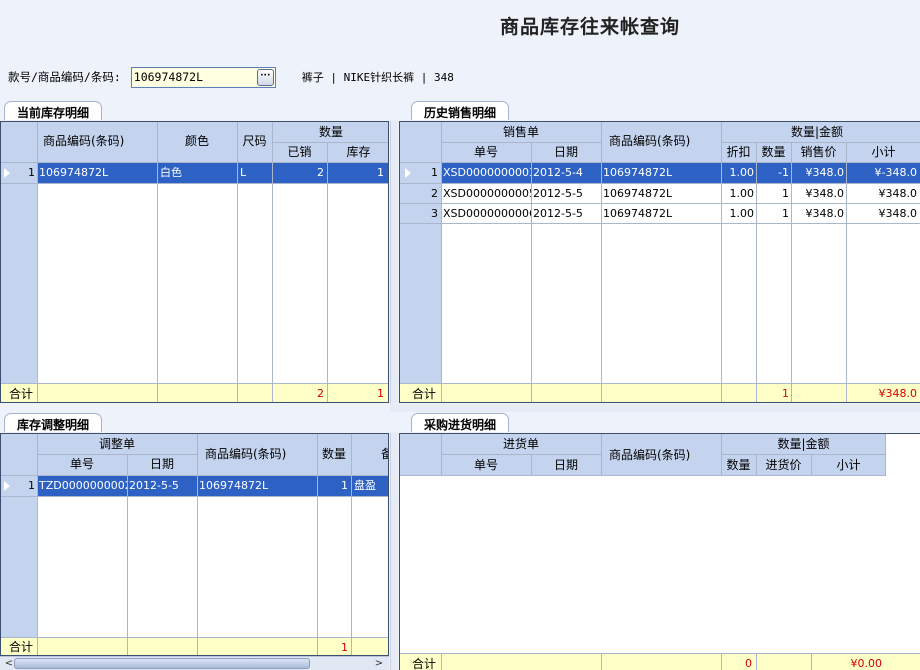 The image size is (920, 670). Describe the element at coordinates (520, 132) in the screenshot. I see `col-group-sales-order: 销售单` at that location.